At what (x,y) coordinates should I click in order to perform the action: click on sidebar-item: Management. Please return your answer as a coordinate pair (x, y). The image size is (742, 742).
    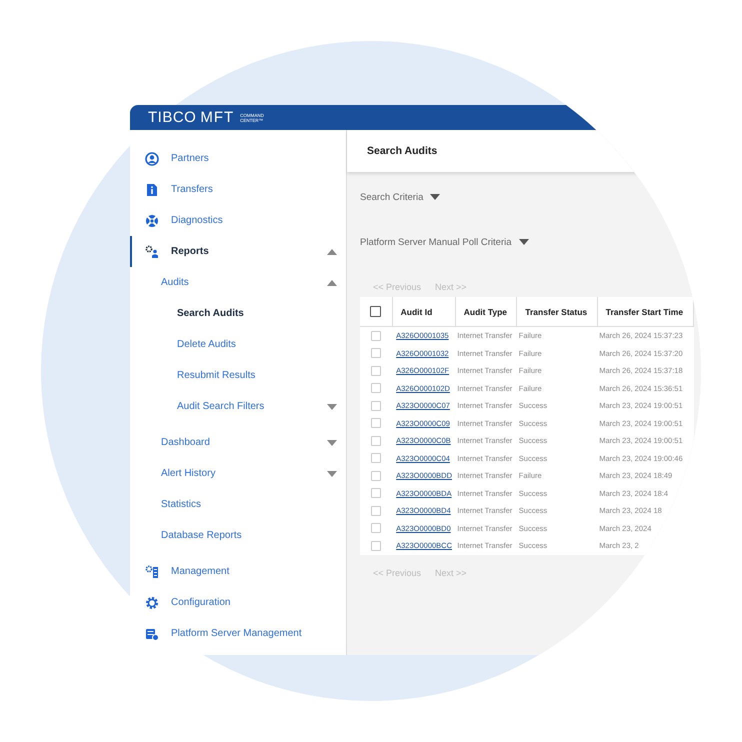
    Looking at the image, I should click on (238, 571).